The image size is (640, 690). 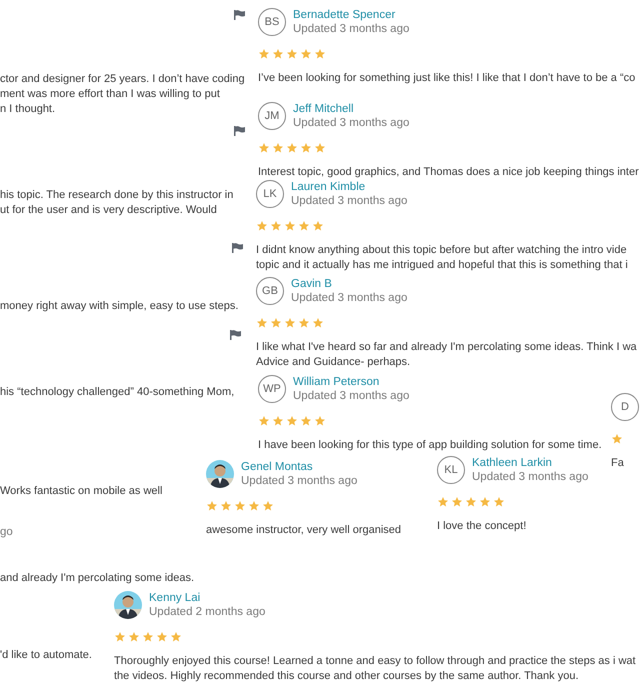 I want to click on review-text: I like what I've heard so far and already I'm percolating some ideas. Think I wa, so click(x=446, y=347).